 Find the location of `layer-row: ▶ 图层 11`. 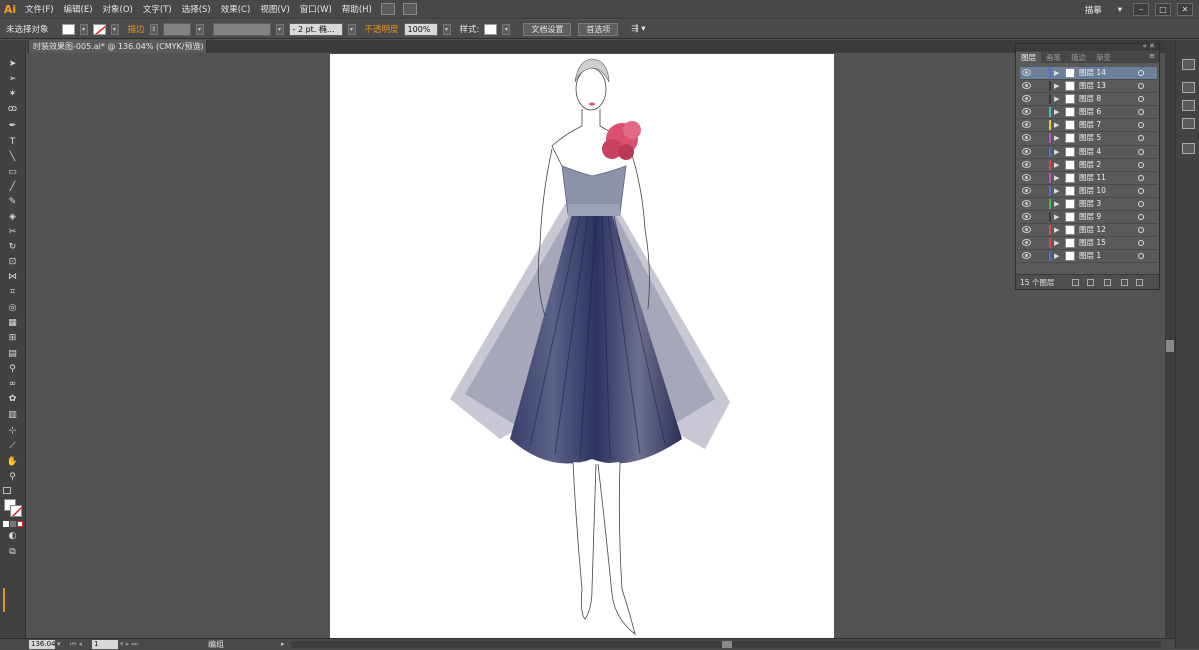

layer-row: ▶ 图层 11 is located at coordinates (1088, 178).